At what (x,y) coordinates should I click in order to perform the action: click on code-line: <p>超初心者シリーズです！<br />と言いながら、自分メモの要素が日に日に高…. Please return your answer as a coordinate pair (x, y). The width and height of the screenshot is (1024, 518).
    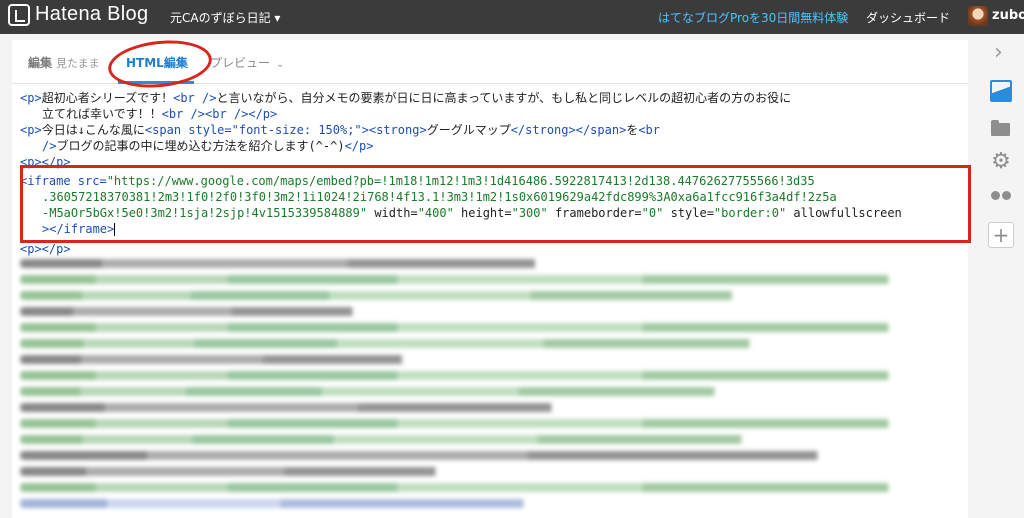
    Looking at the image, I should click on (406, 98).